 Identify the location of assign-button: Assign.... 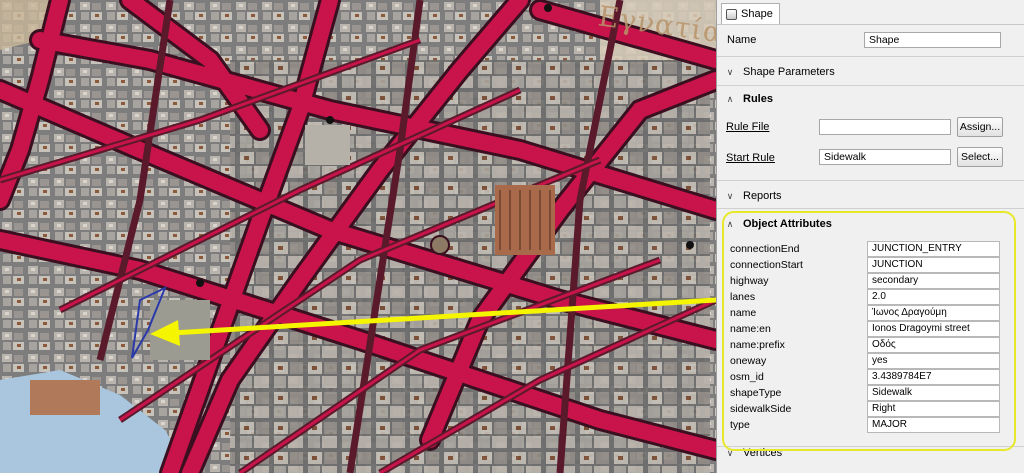
(980, 127).